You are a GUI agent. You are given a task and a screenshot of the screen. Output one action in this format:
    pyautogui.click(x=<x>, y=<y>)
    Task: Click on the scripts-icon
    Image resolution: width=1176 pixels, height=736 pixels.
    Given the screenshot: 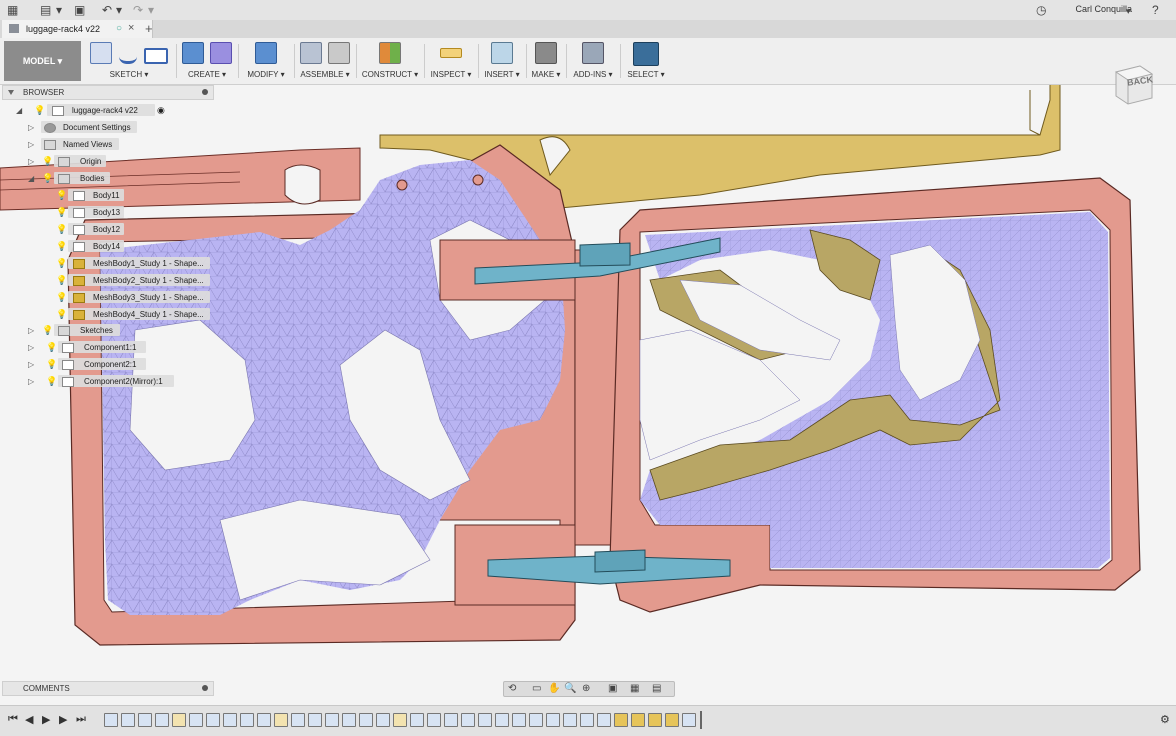 What is the action you would take?
    pyautogui.click(x=593, y=53)
    